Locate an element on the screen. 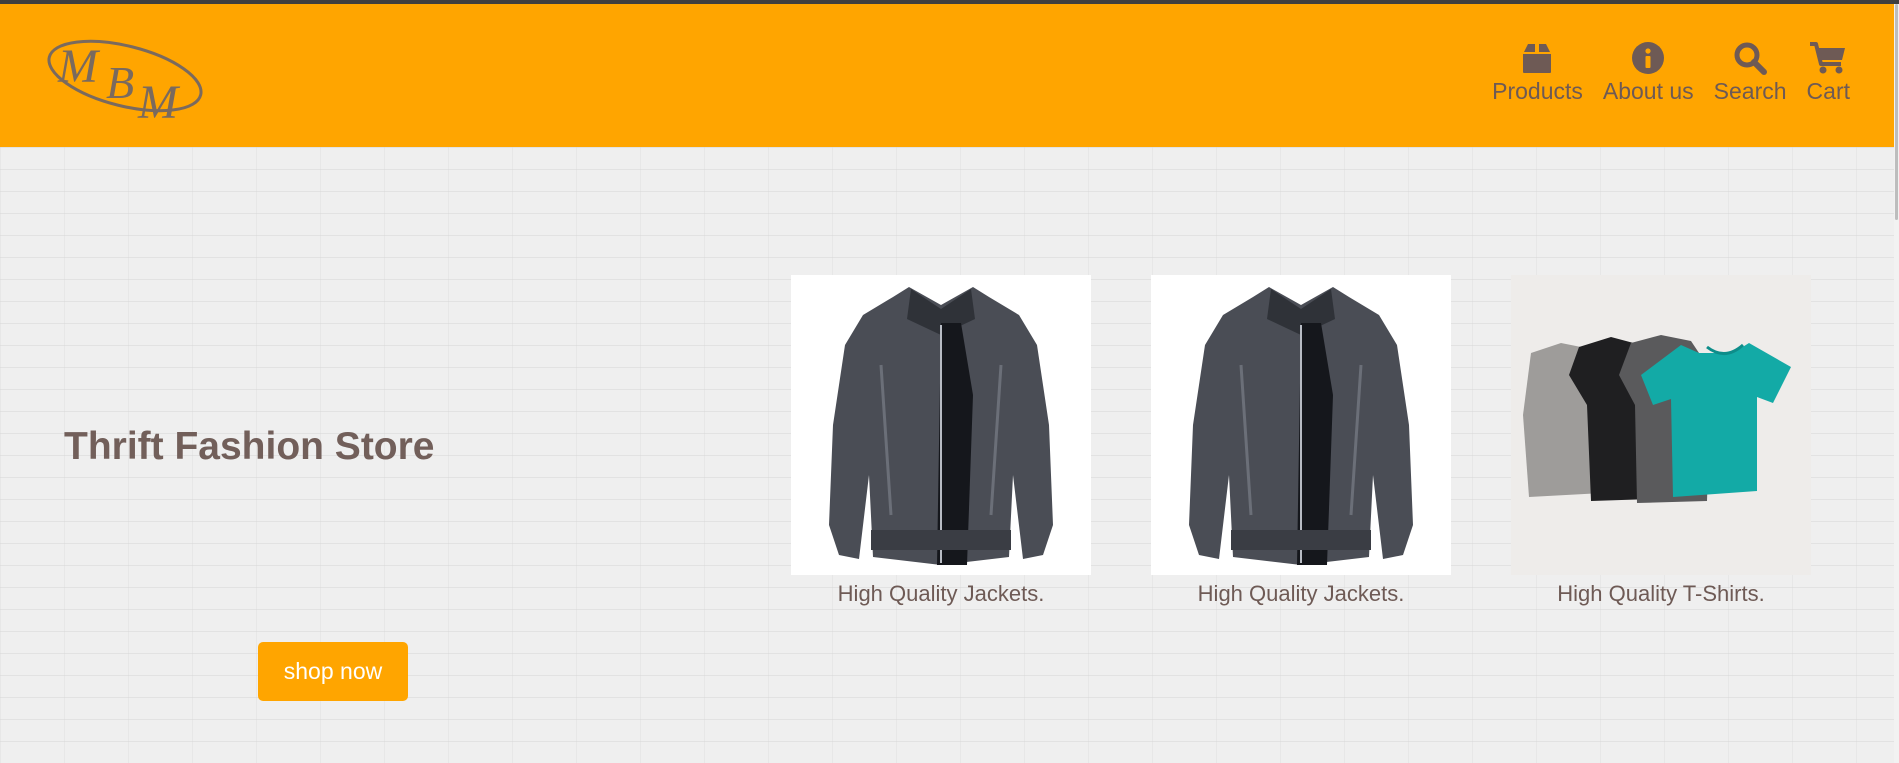  product-card: High Quality T-Shirts. is located at coordinates (1661, 441).